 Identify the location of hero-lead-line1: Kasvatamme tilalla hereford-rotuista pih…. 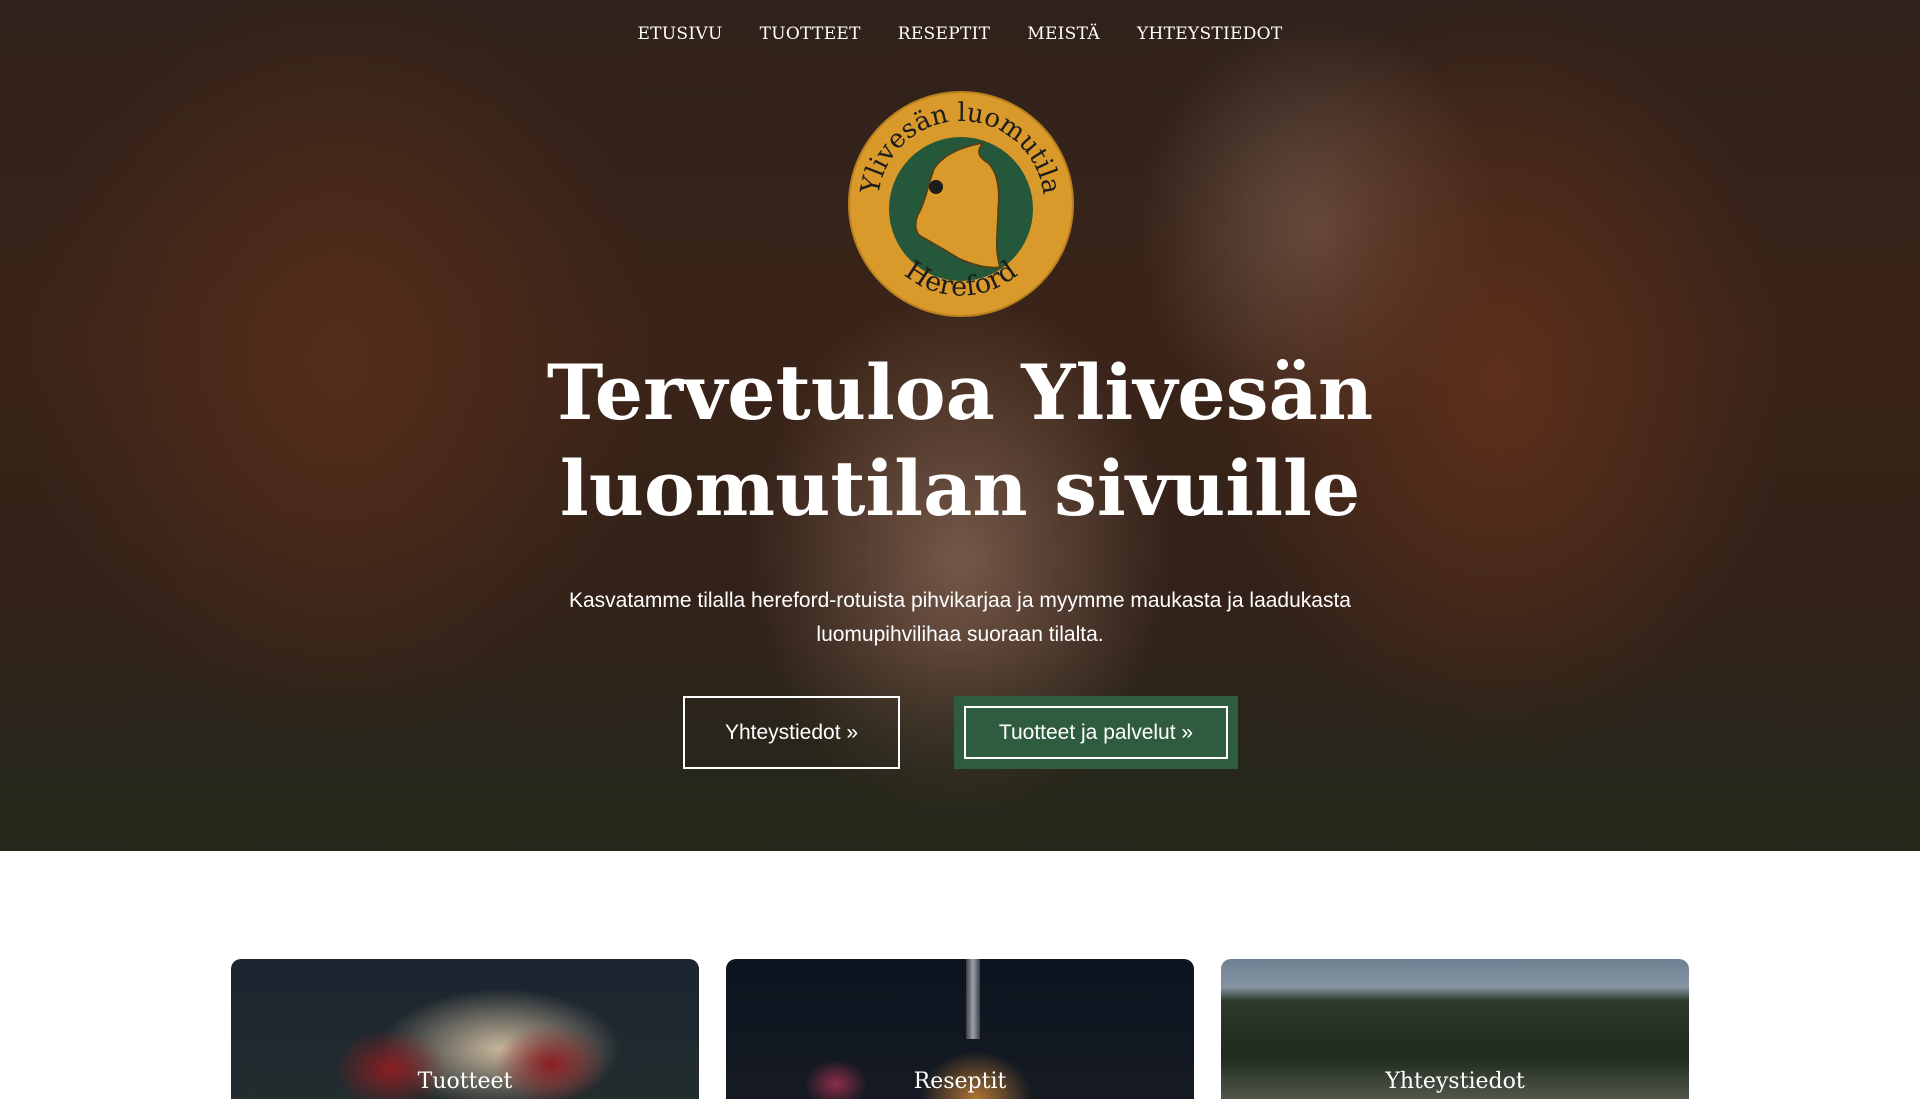
(959, 600).